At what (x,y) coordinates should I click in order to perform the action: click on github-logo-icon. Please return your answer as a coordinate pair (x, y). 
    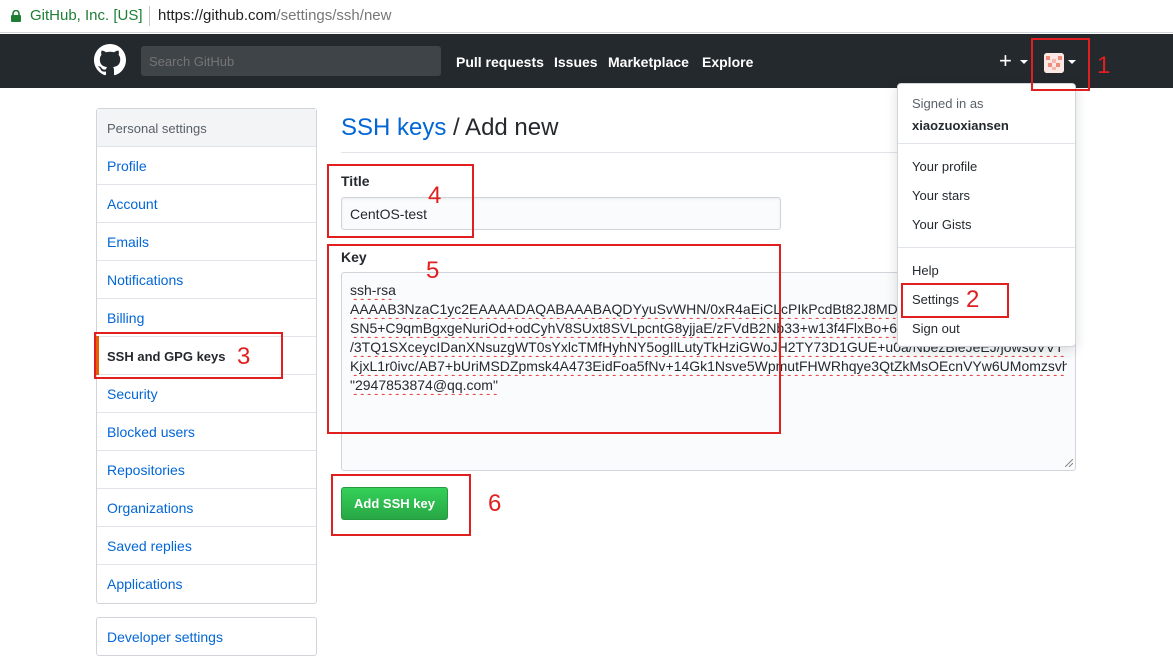
    Looking at the image, I should click on (110, 60).